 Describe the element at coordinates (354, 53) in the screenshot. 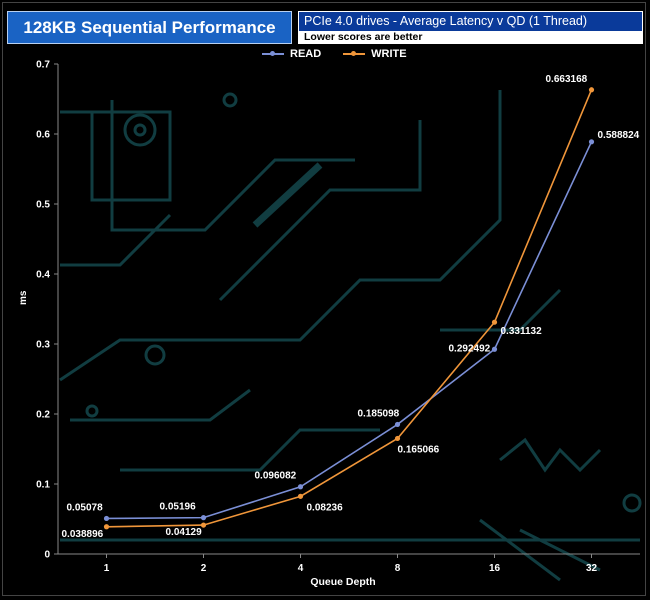

I see `legend-swatch-write` at that location.